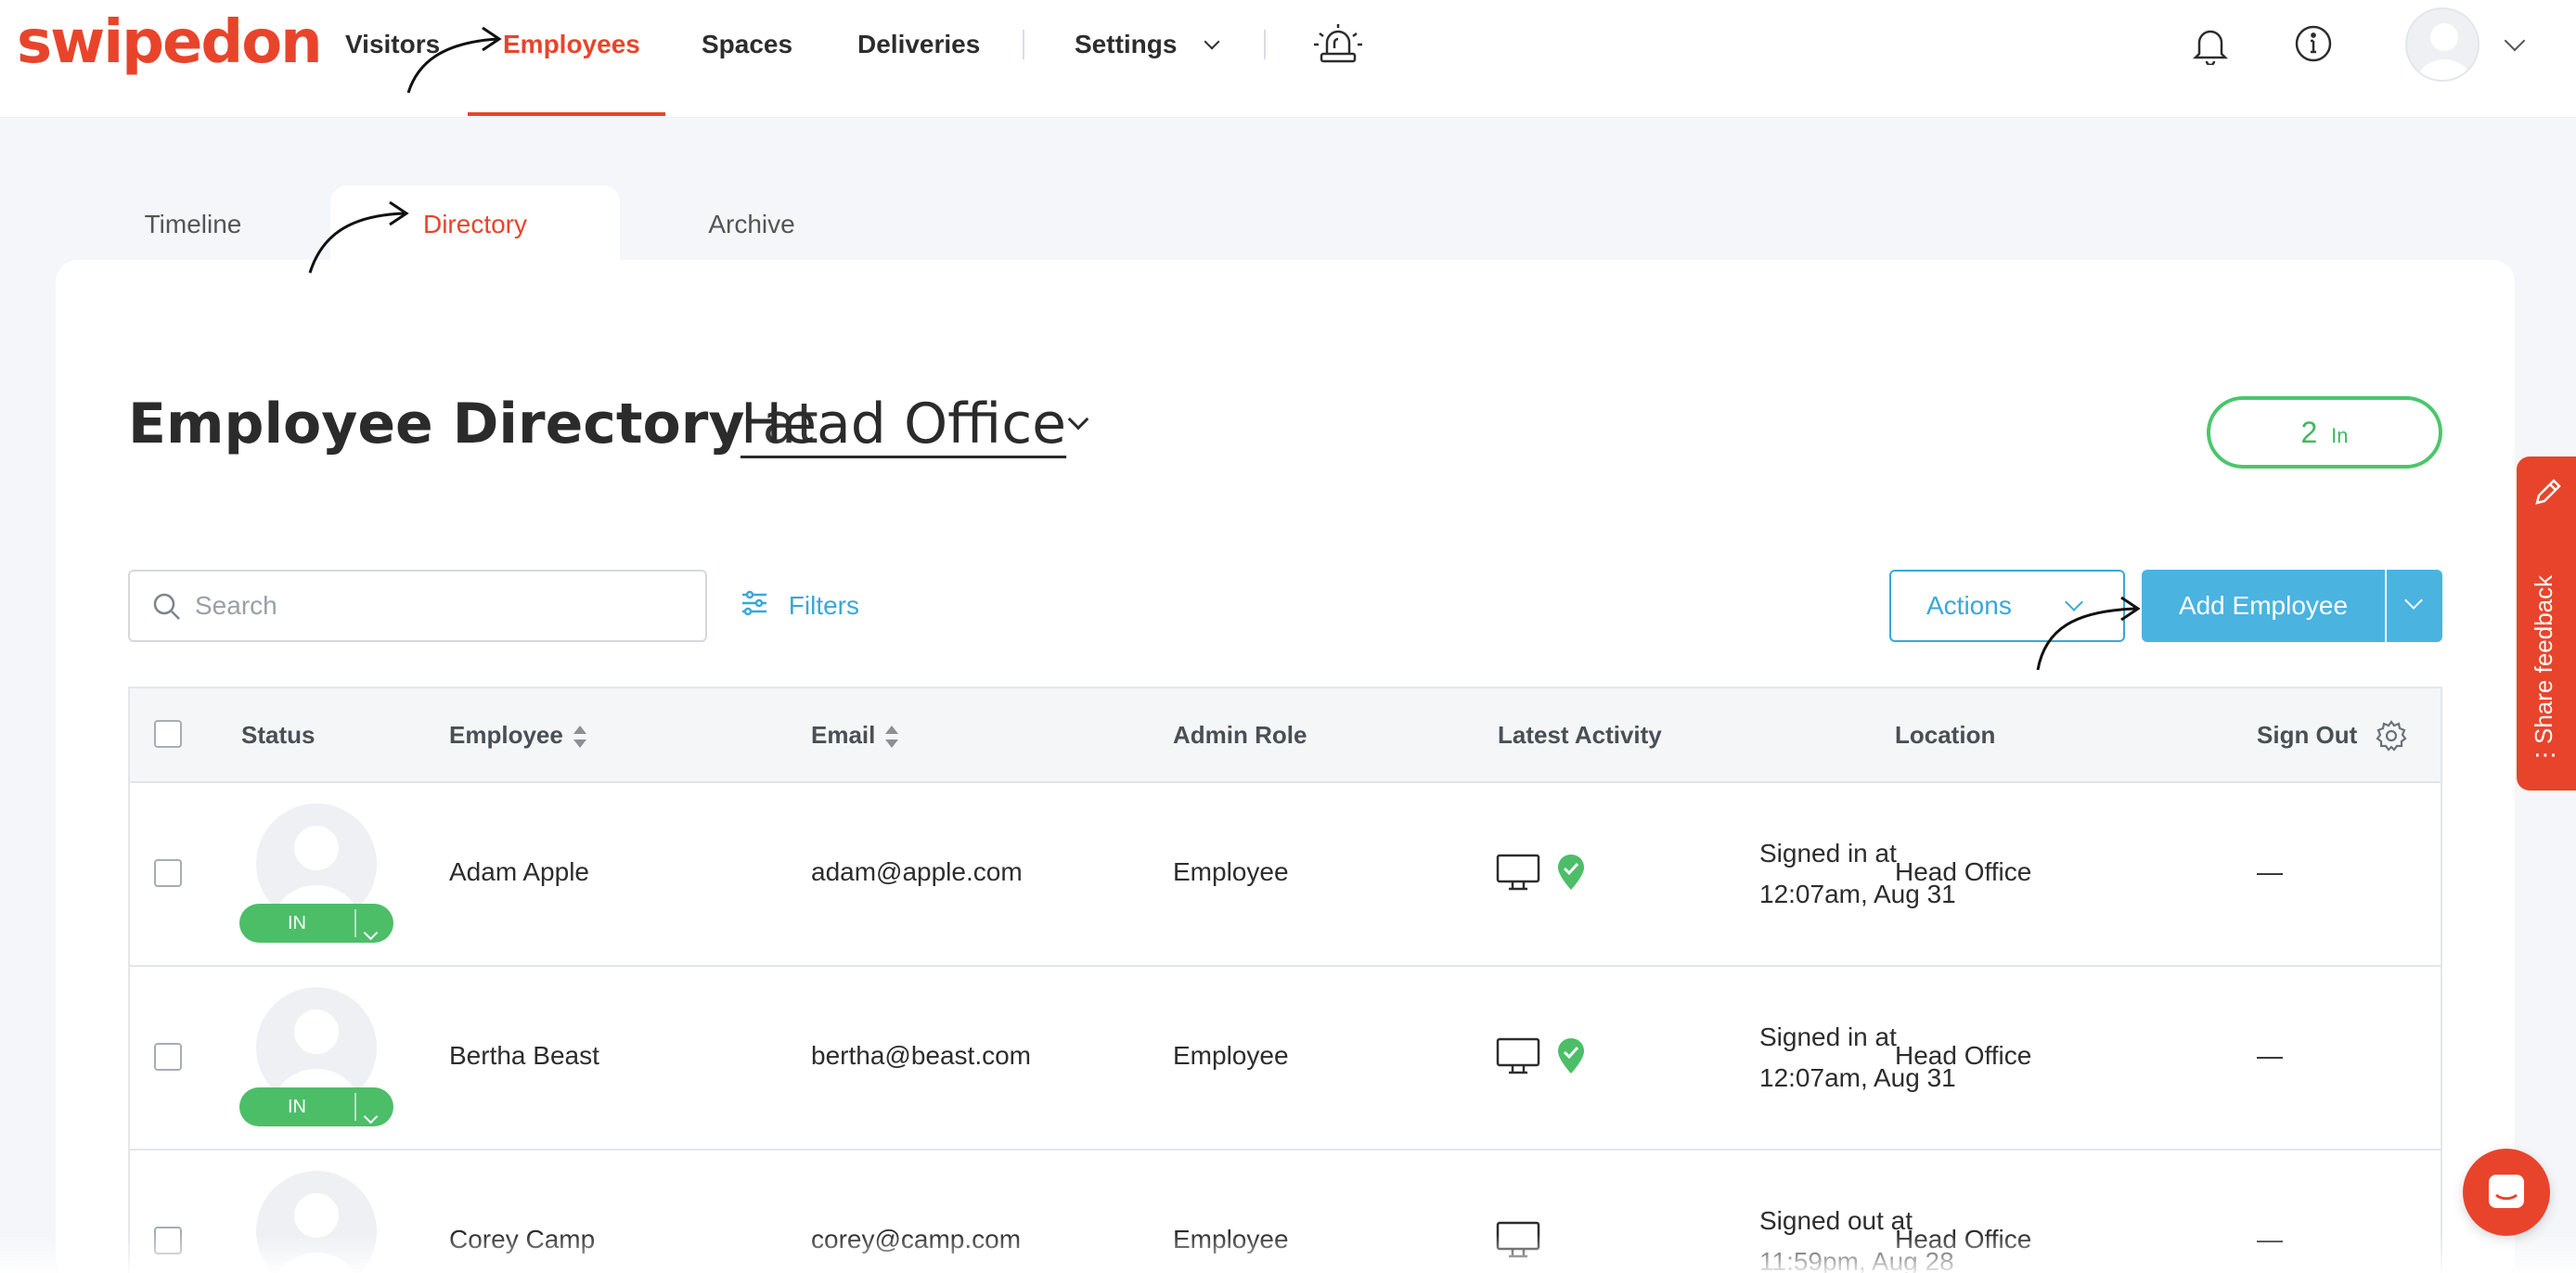 This screenshot has width=2576, height=1273. I want to click on info-icon, so click(2313, 46).